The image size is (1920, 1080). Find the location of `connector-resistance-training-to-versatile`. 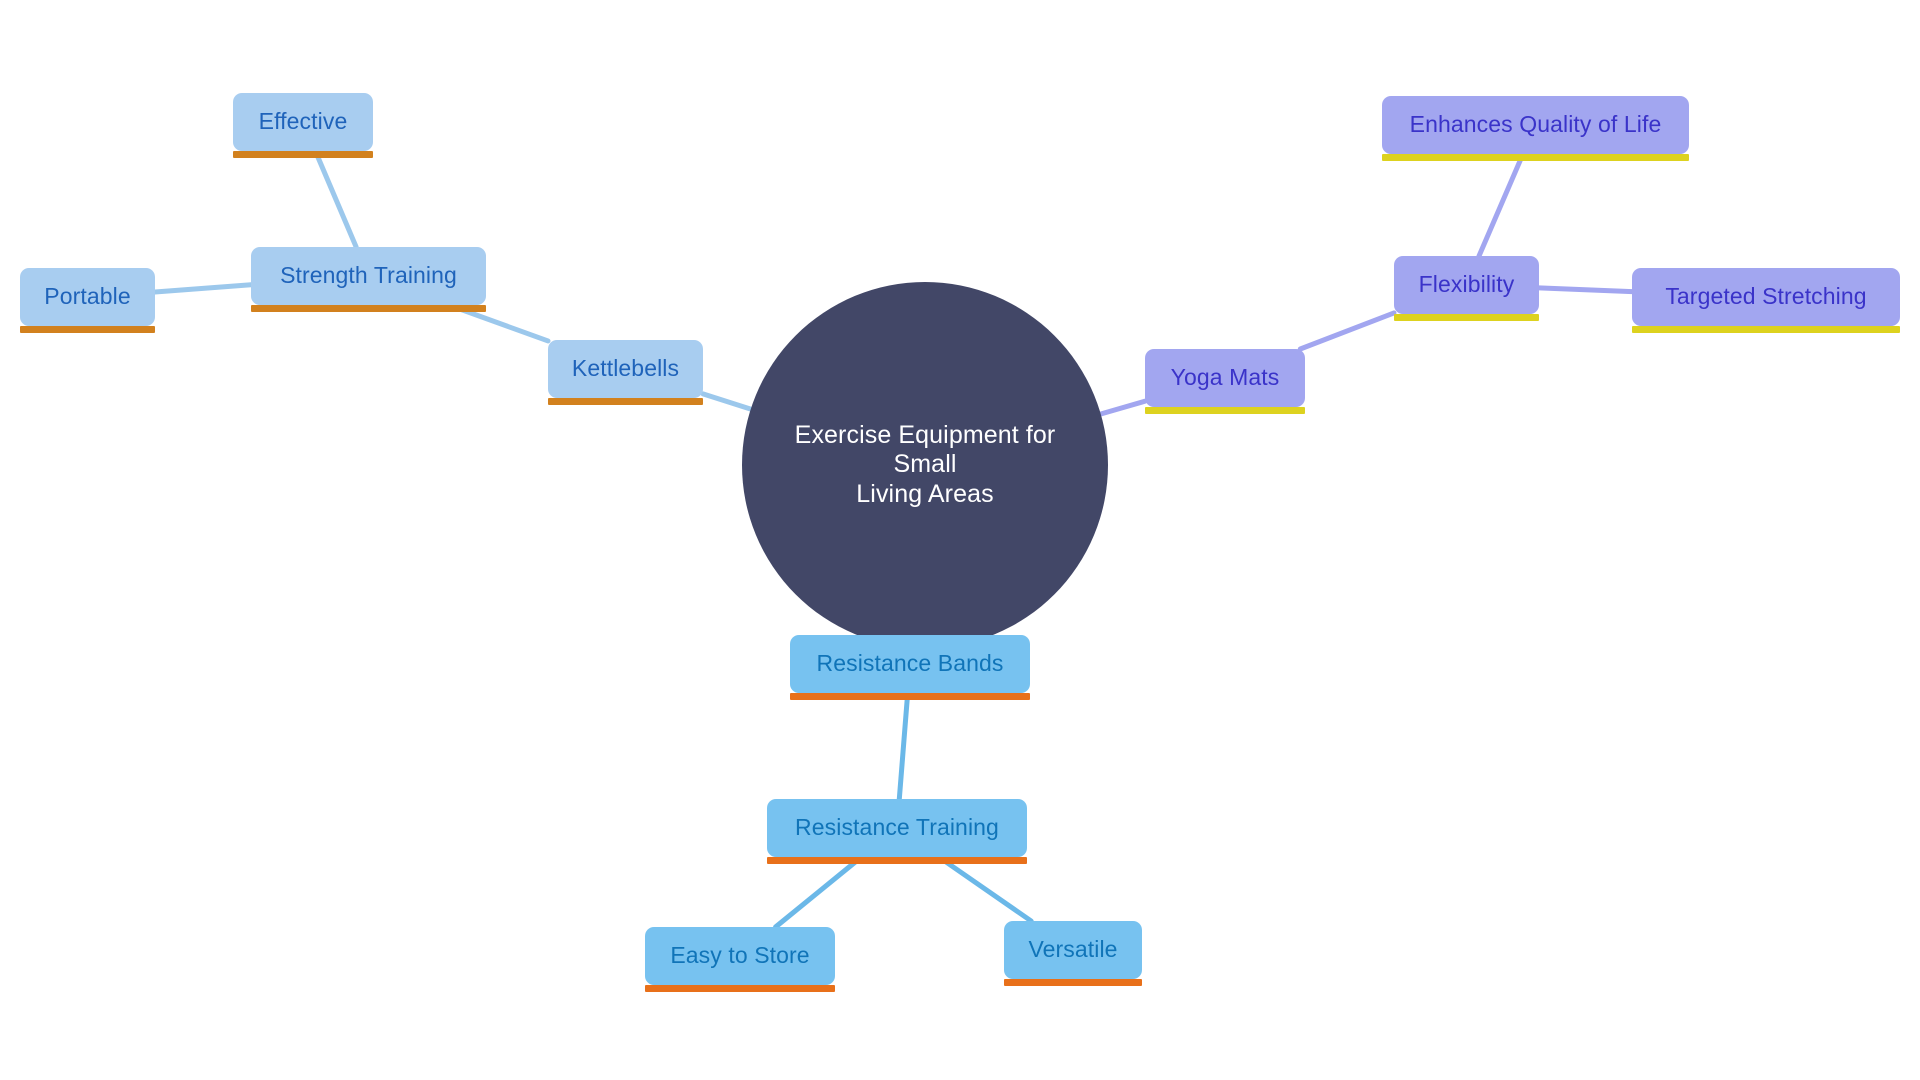

connector-resistance-training-to-versatile is located at coordinates (985, 889).